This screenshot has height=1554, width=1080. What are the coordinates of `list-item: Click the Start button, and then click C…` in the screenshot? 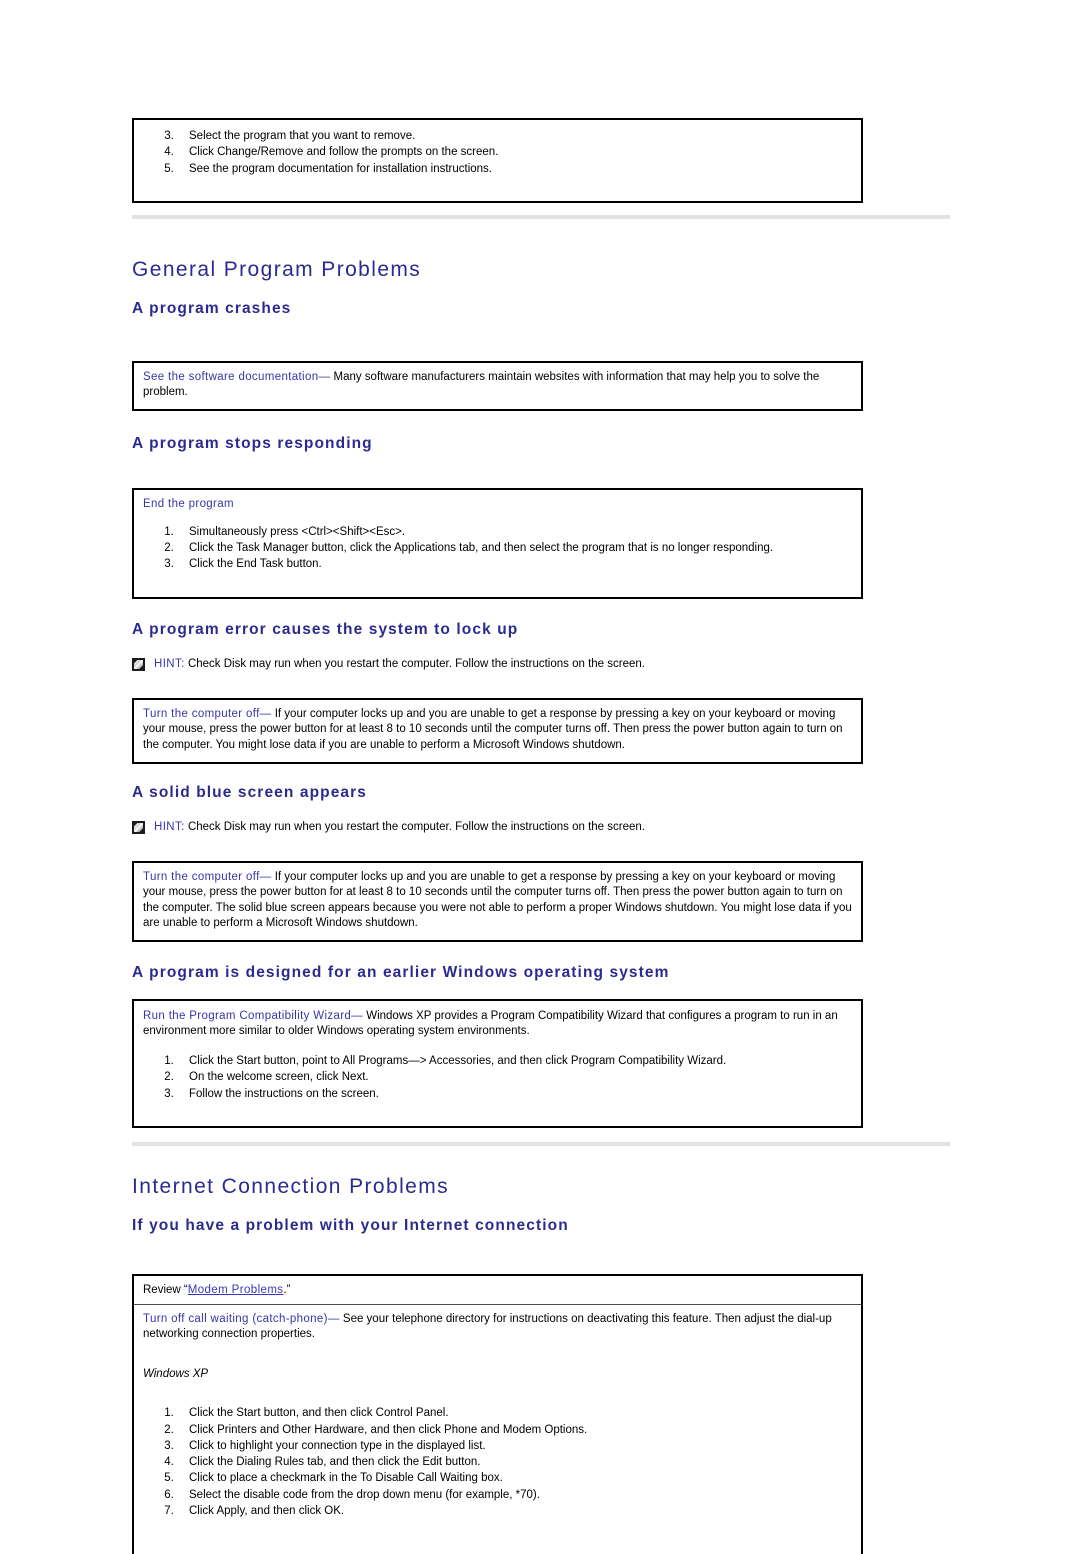 It's located at (514, 1413).